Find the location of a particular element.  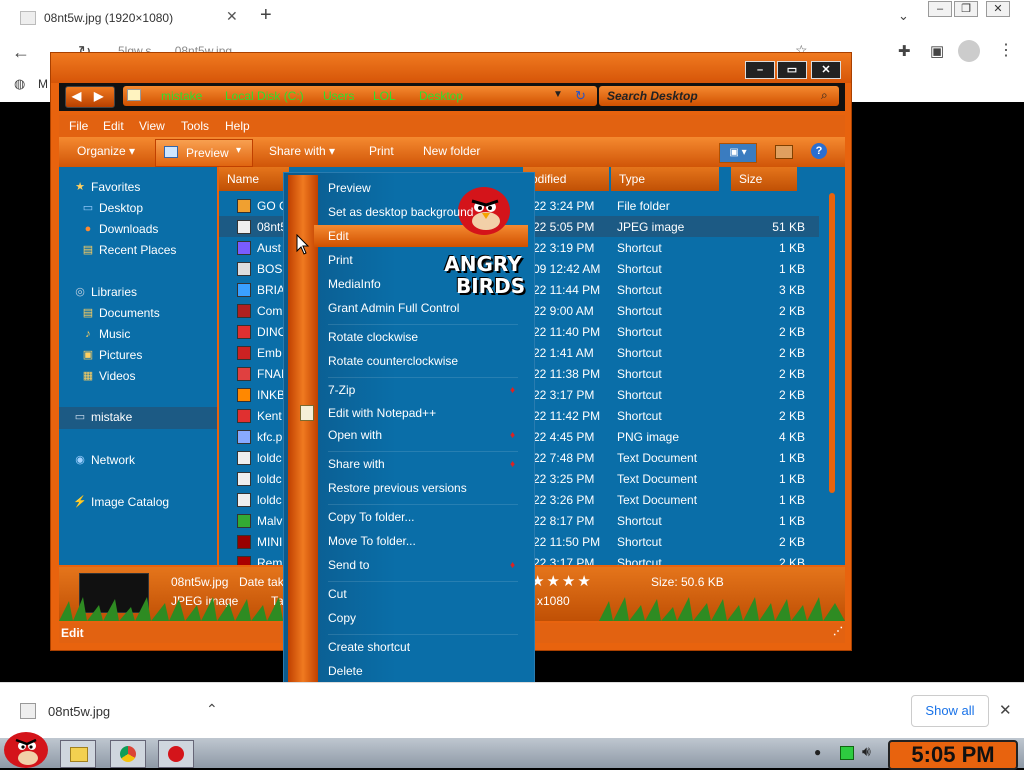

column-name: Name is located at coordinates (254, 179).